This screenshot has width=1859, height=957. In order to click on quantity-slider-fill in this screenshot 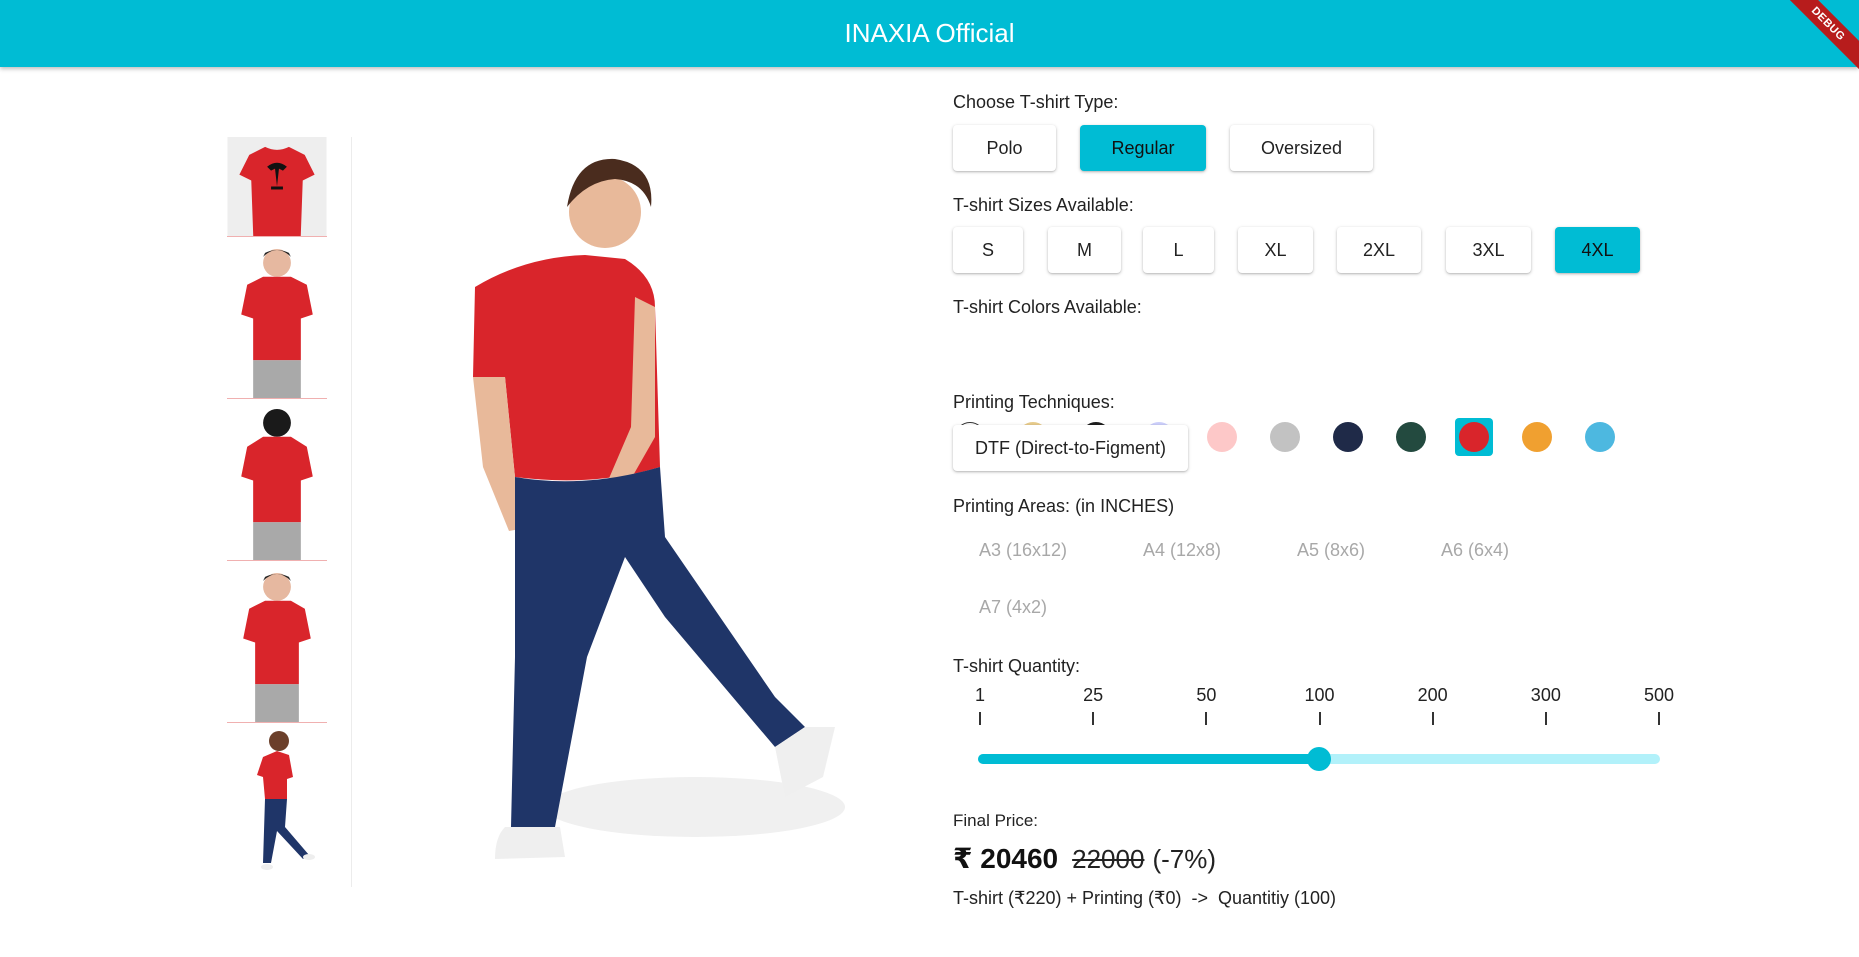, I will do `click(1148, 759)`.